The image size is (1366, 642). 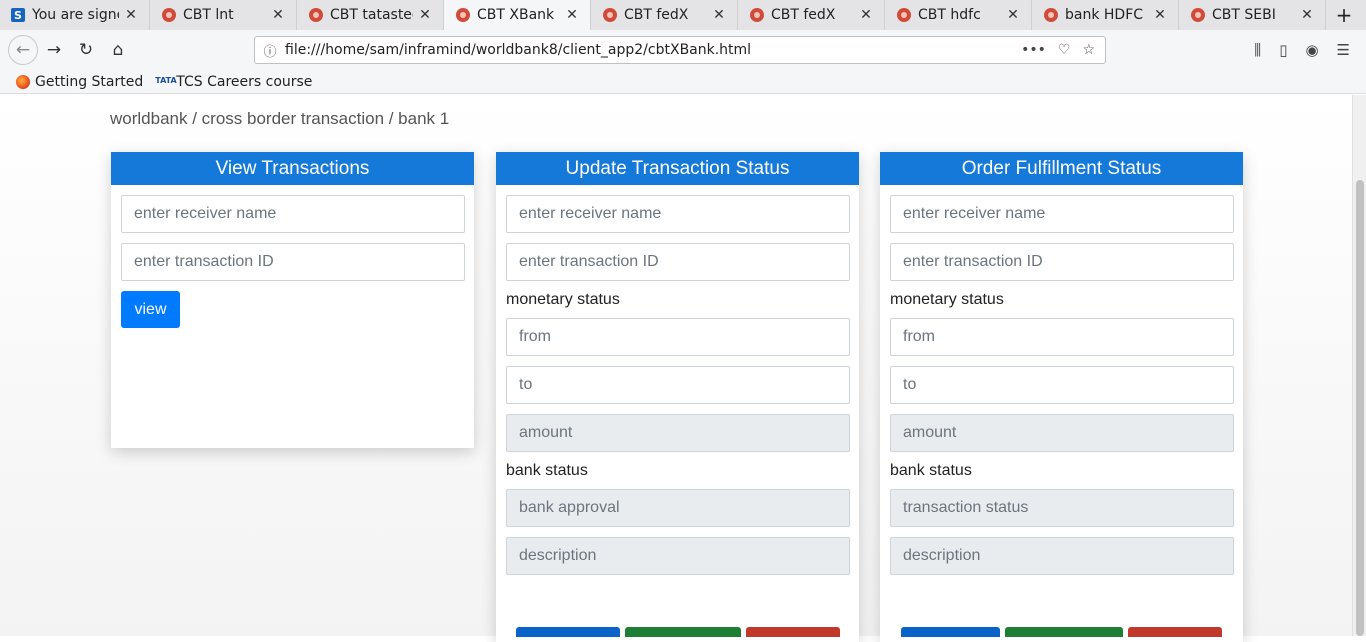 What do you see at coordinates (270, 50) in the screenshot?
I see `info-icon: ⓘ` at bounding box center [270, 50].